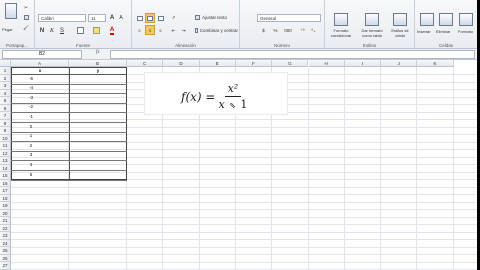 The image size is (480, 270). Describe the element at coordinates (42, 54) in the screenshot. I see `name-box: B2` at that location.